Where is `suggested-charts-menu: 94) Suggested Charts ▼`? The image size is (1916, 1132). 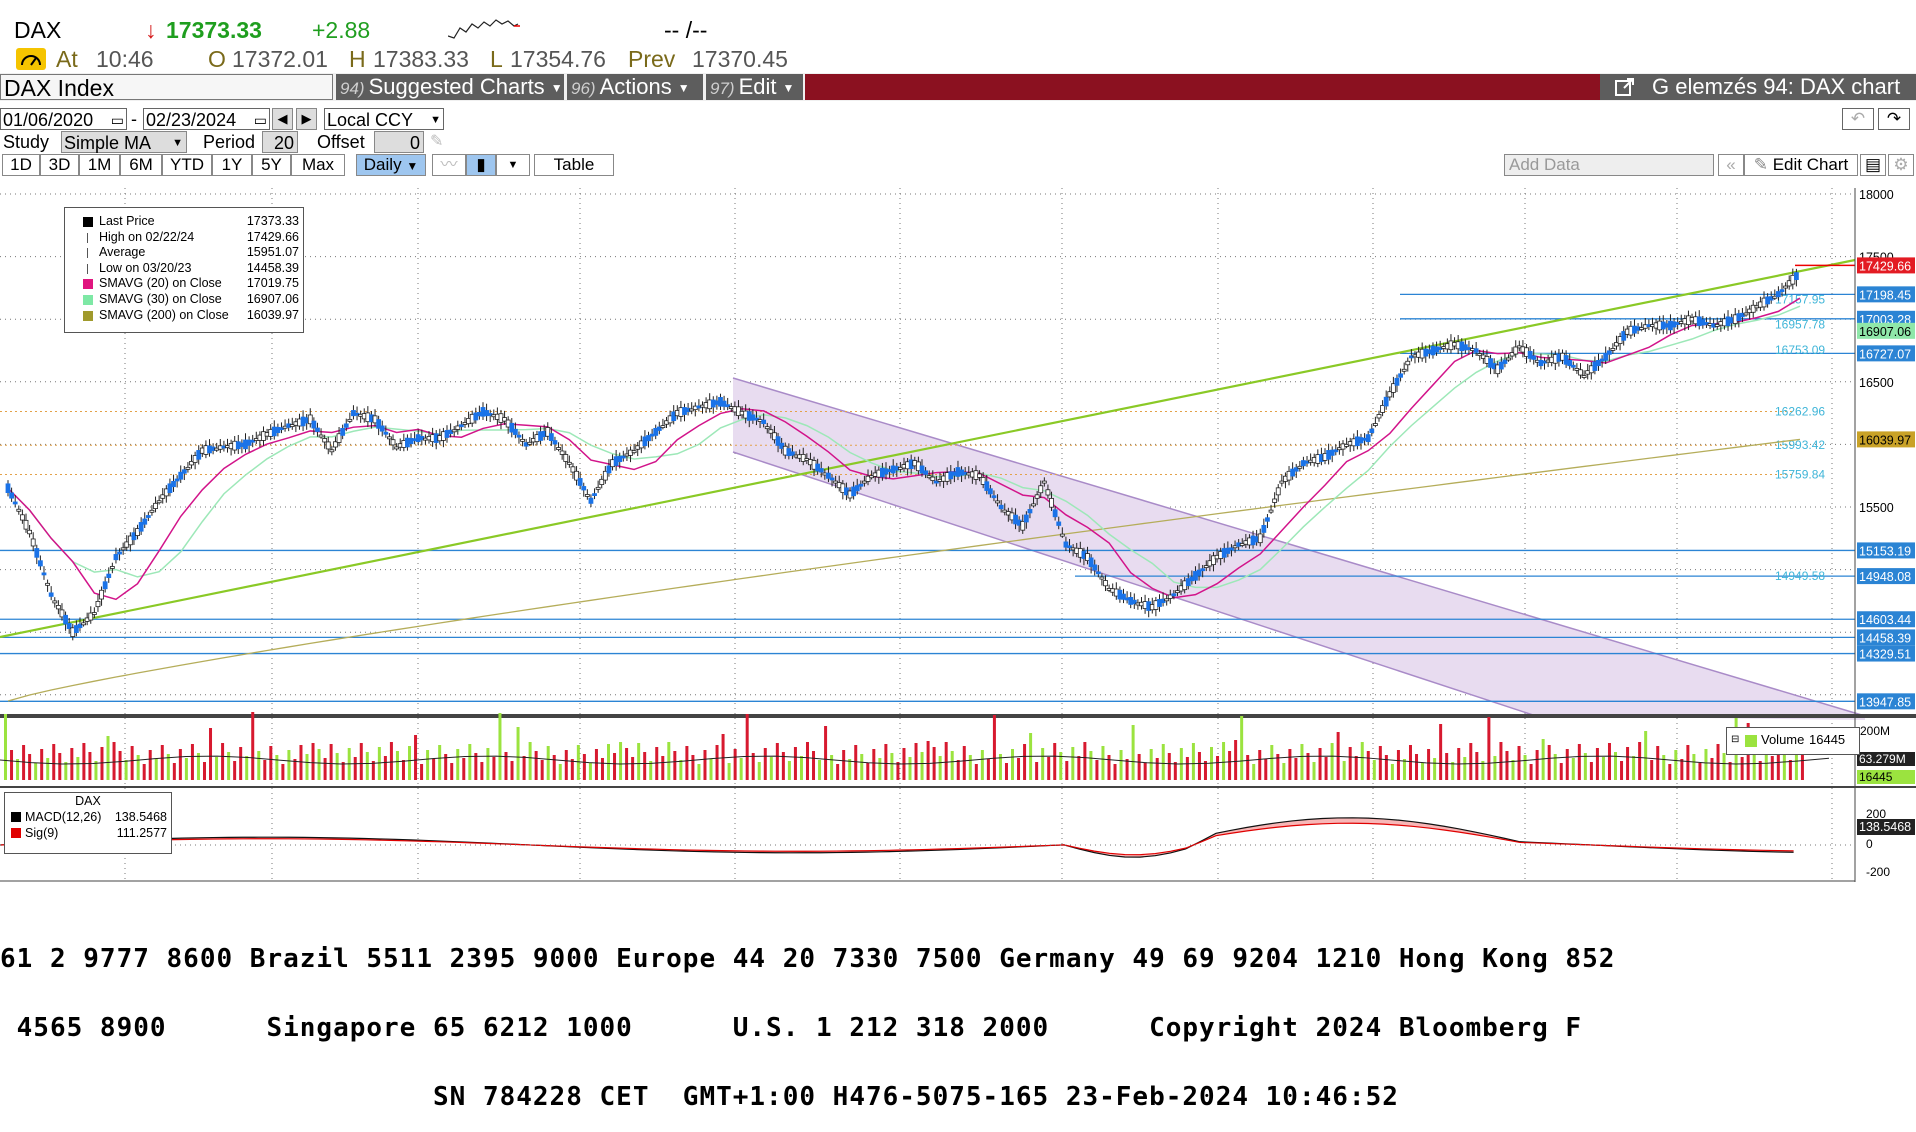
suggested-charts-menu: 94) Suggested Charts ▼ is located at coordinates (450, 87).